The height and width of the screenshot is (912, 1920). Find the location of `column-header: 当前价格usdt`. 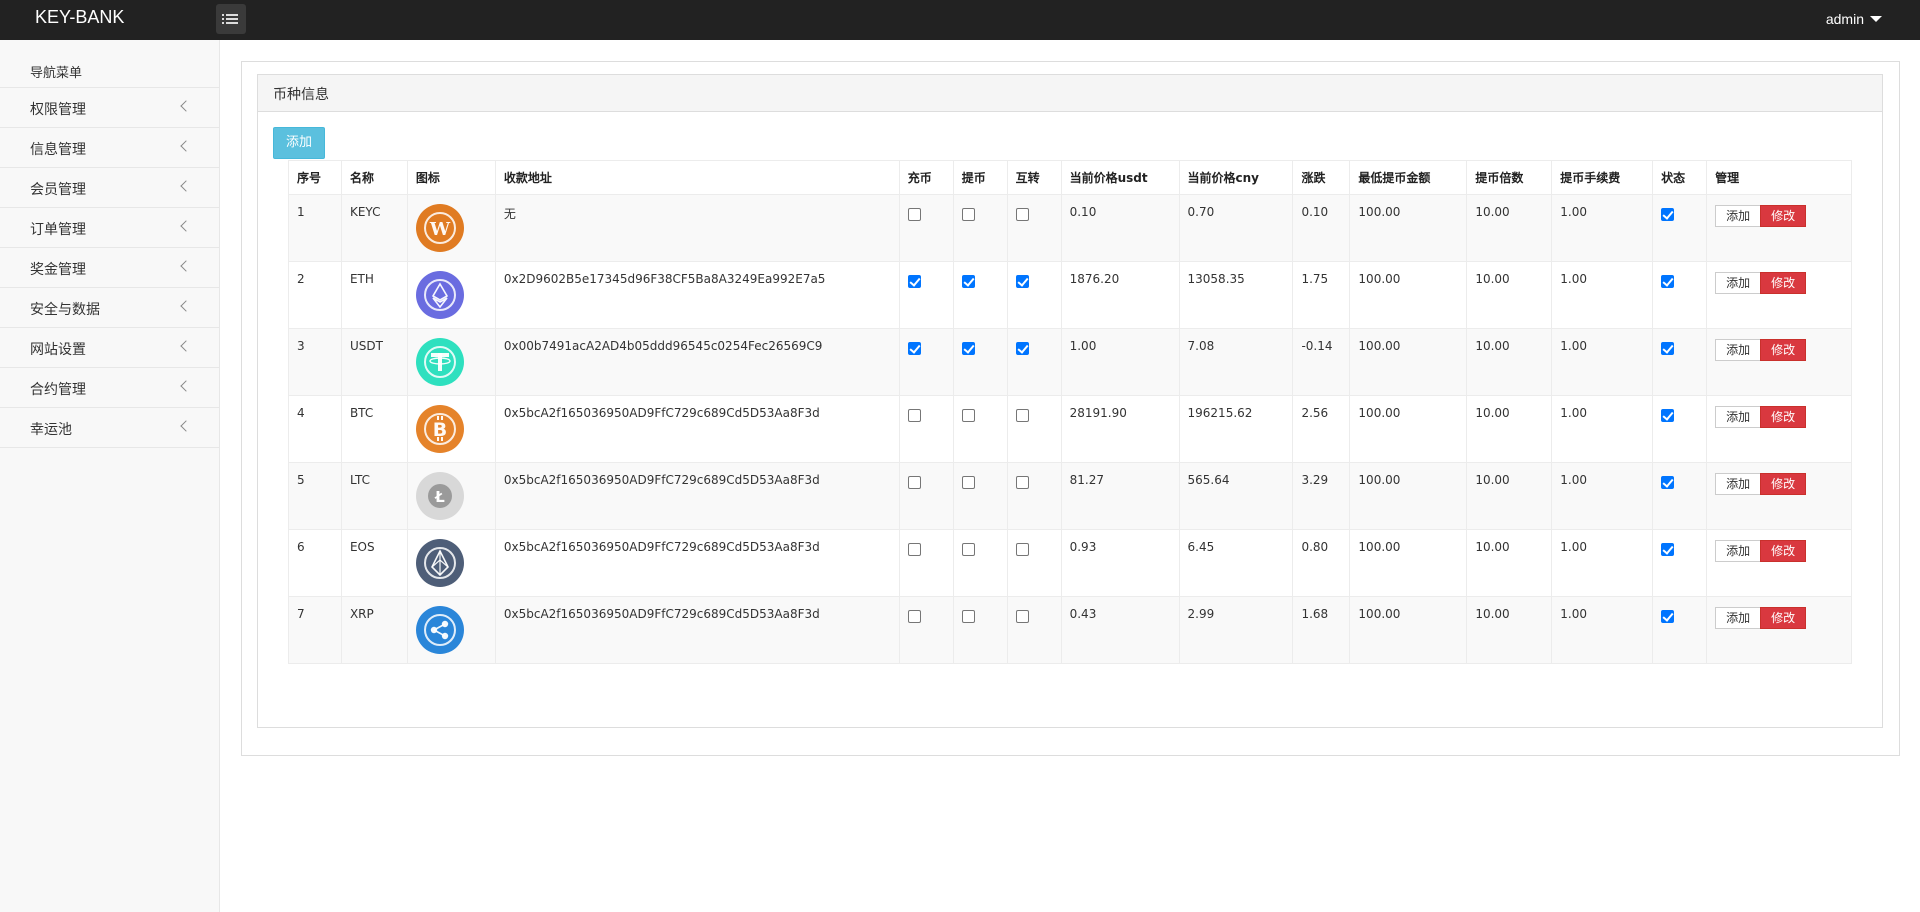

column-header: 当前价格usdt is located at coordinates (1120, 177).